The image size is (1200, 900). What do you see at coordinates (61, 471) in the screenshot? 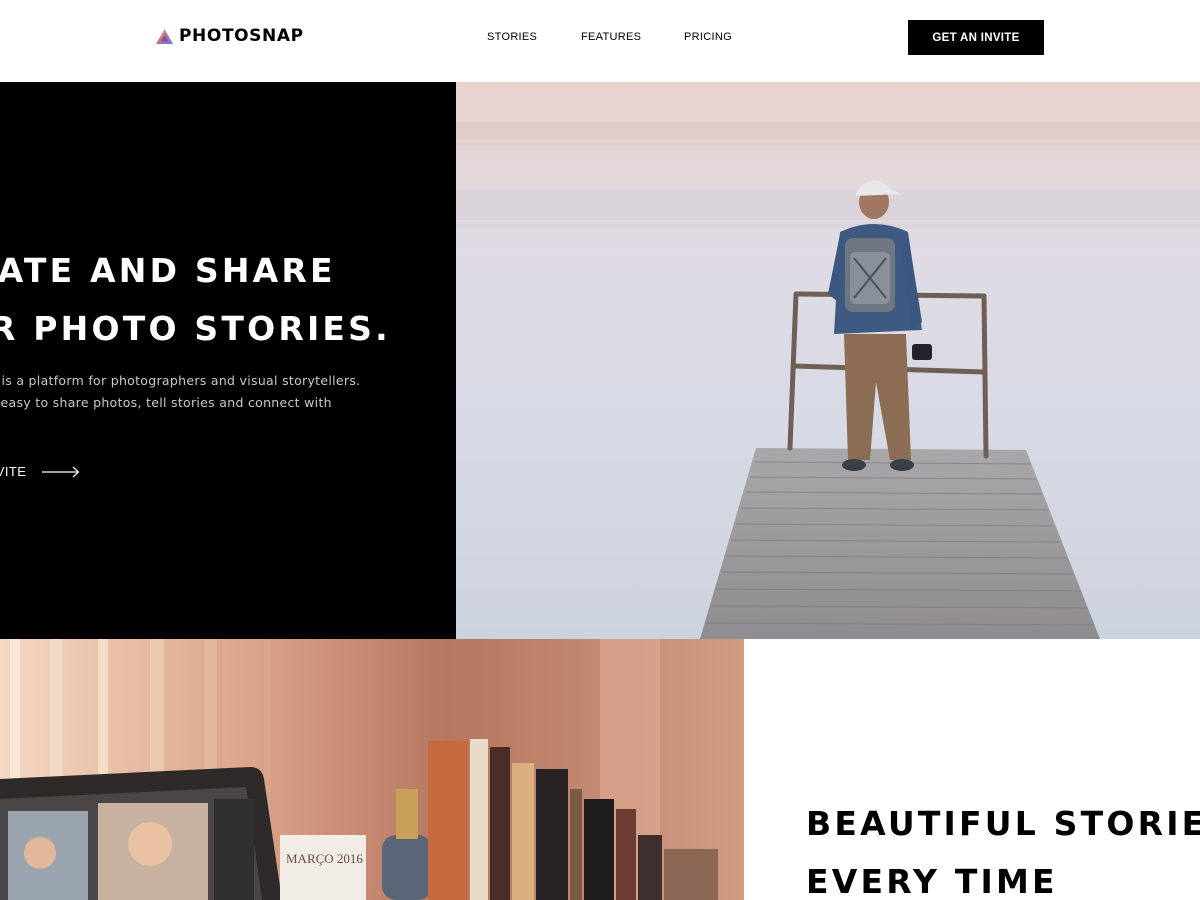
I see `arrow-right-icon` at bounding box center [61, 471].